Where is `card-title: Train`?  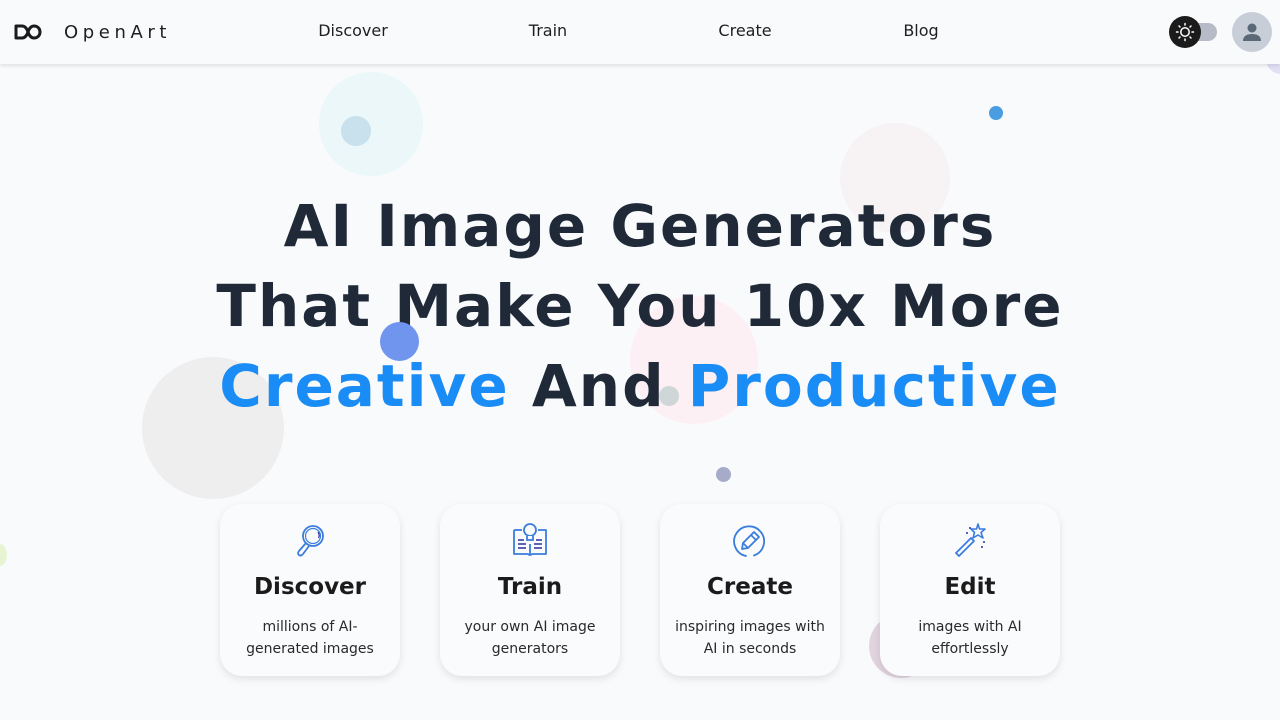 card-title: Train is located at coordinates (530, 587).